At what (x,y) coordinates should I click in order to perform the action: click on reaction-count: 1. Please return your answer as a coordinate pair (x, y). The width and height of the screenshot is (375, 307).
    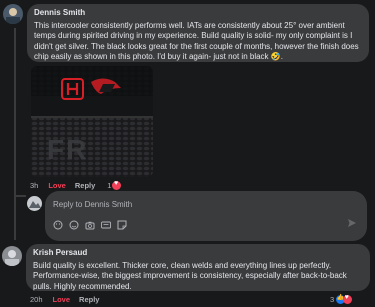
    Looking at the image, I should click on (109, 185).